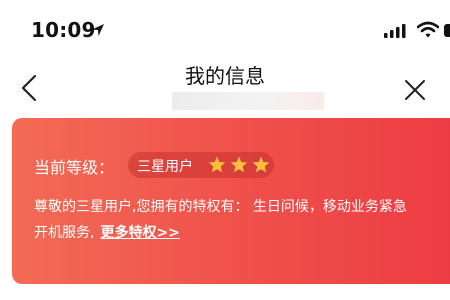 Image resolution: width=450 pixels, height=300 pixels. I want to click on wifi-icon, so click(428, 29).